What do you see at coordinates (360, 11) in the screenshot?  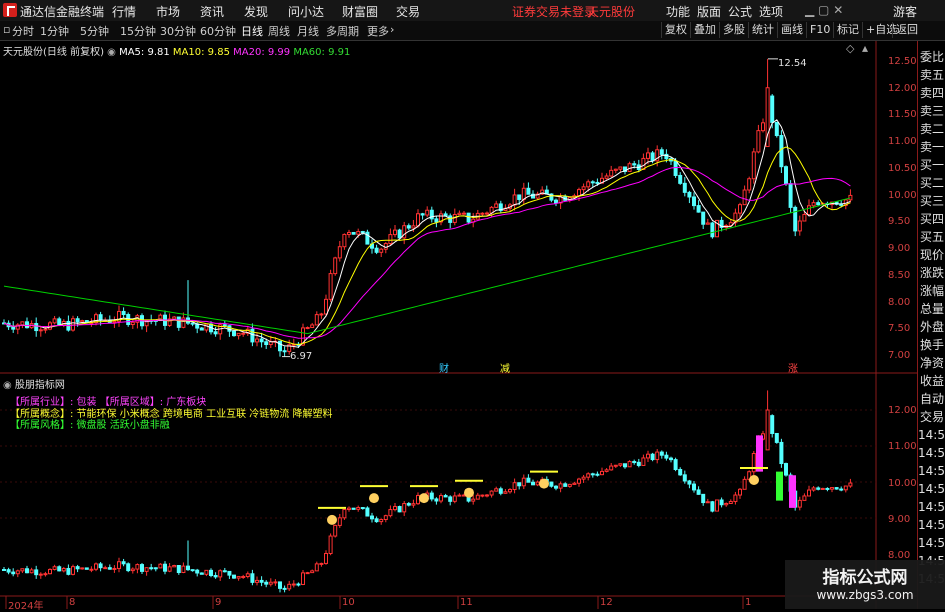 I see `menu-wealth: 财富圈` at bounding box center [360, 11].